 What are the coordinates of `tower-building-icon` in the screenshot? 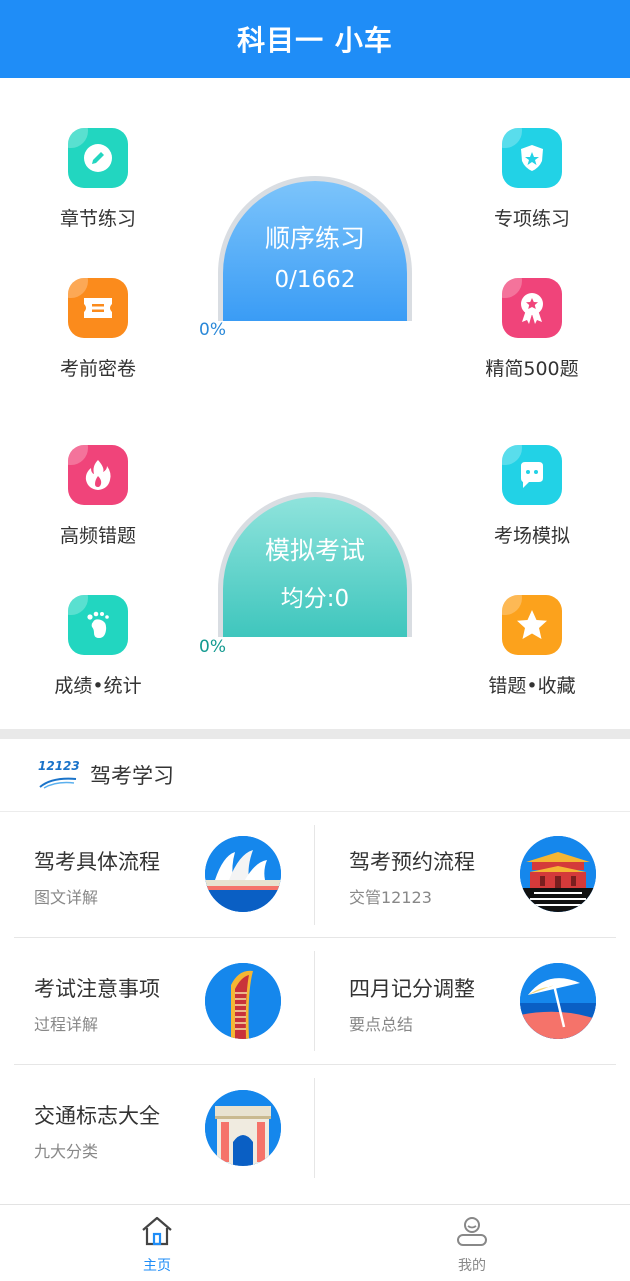 It's located at (243, 1001).